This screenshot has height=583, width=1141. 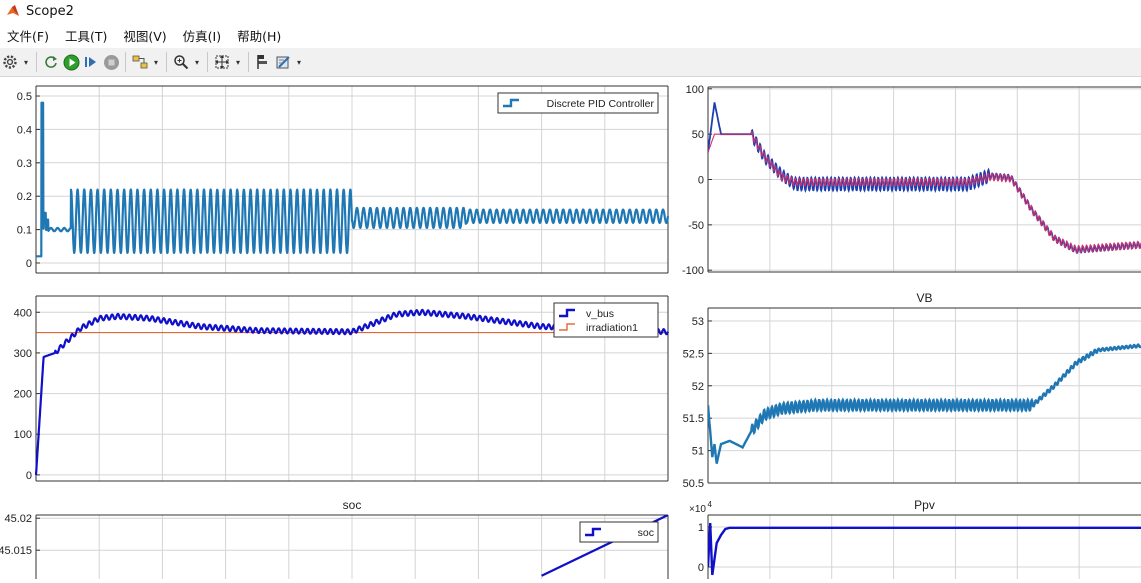 I want to click on y-tick-label: 50.5, so click(x=693, y=484).